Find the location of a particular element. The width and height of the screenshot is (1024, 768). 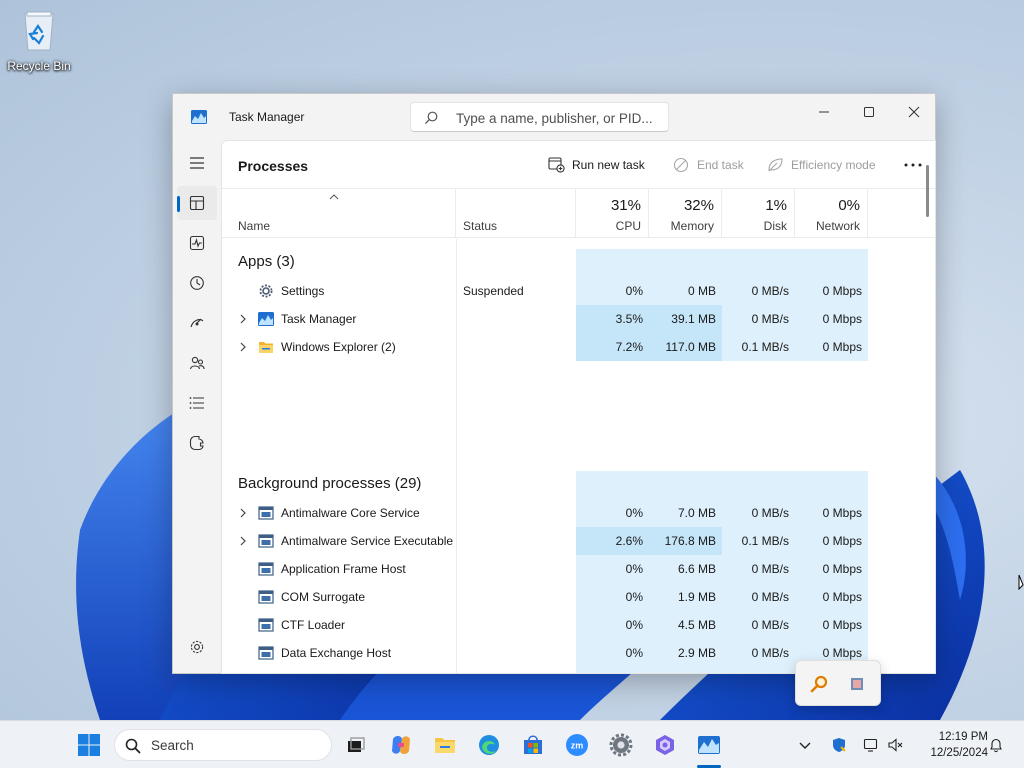

zoom-button: zm is located at coordinates (577, 745).